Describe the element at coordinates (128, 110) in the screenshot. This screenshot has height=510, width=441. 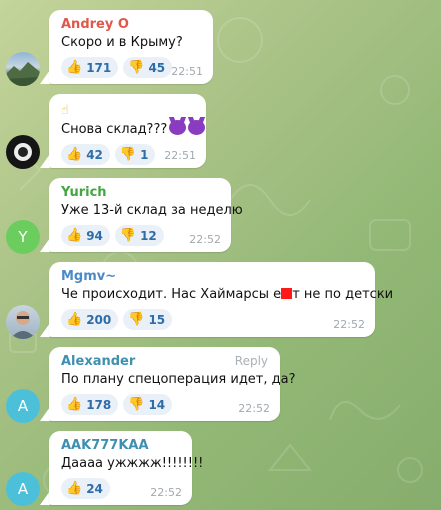
I see `emoji-line: ☝` at that location.